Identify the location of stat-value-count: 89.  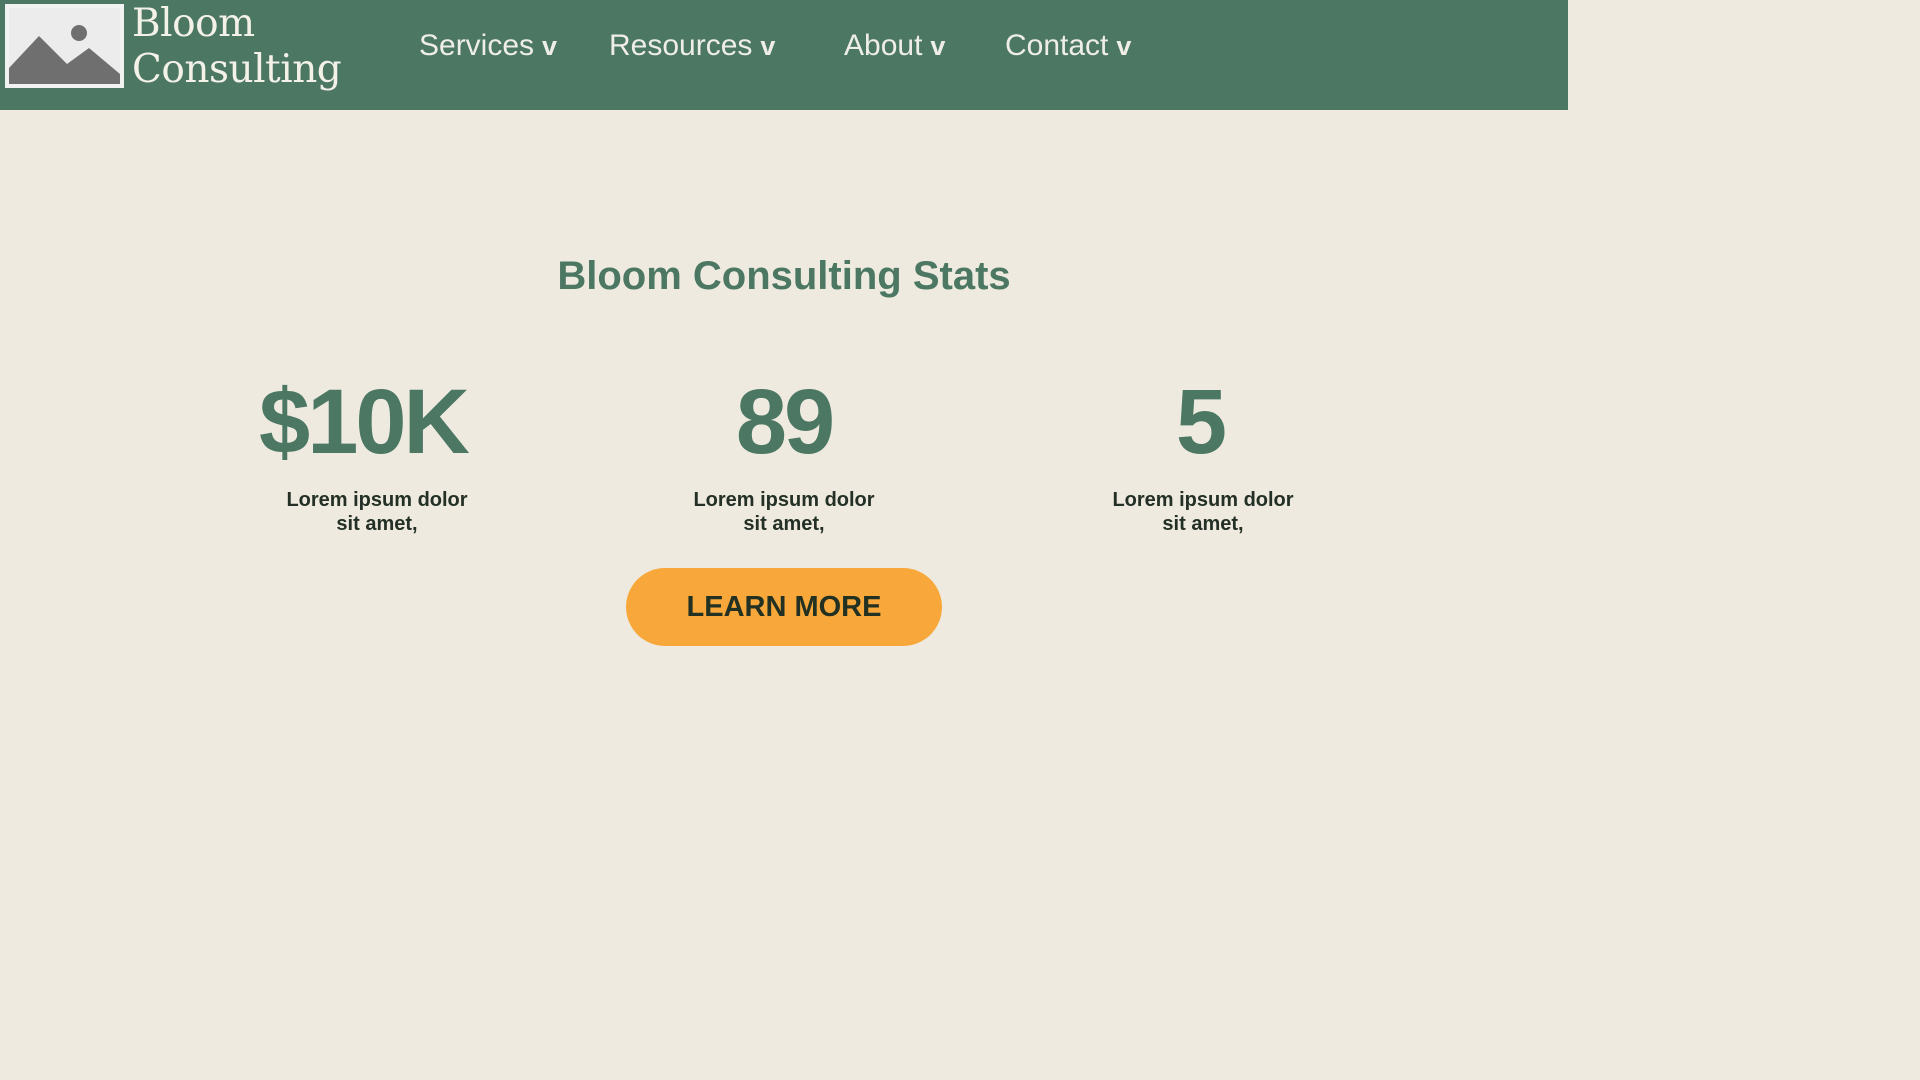
(785, 422).